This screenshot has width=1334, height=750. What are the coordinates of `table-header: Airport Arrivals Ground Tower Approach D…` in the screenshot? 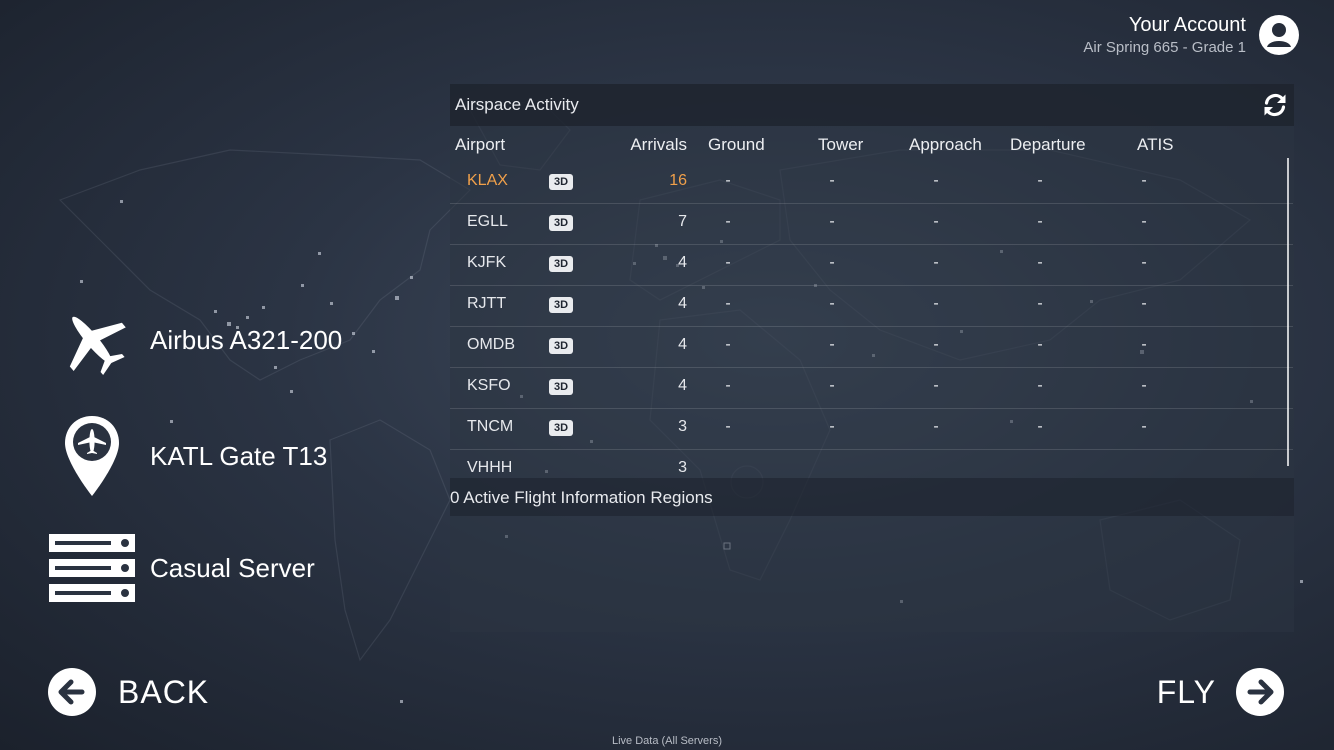 It's located at (872, 144).